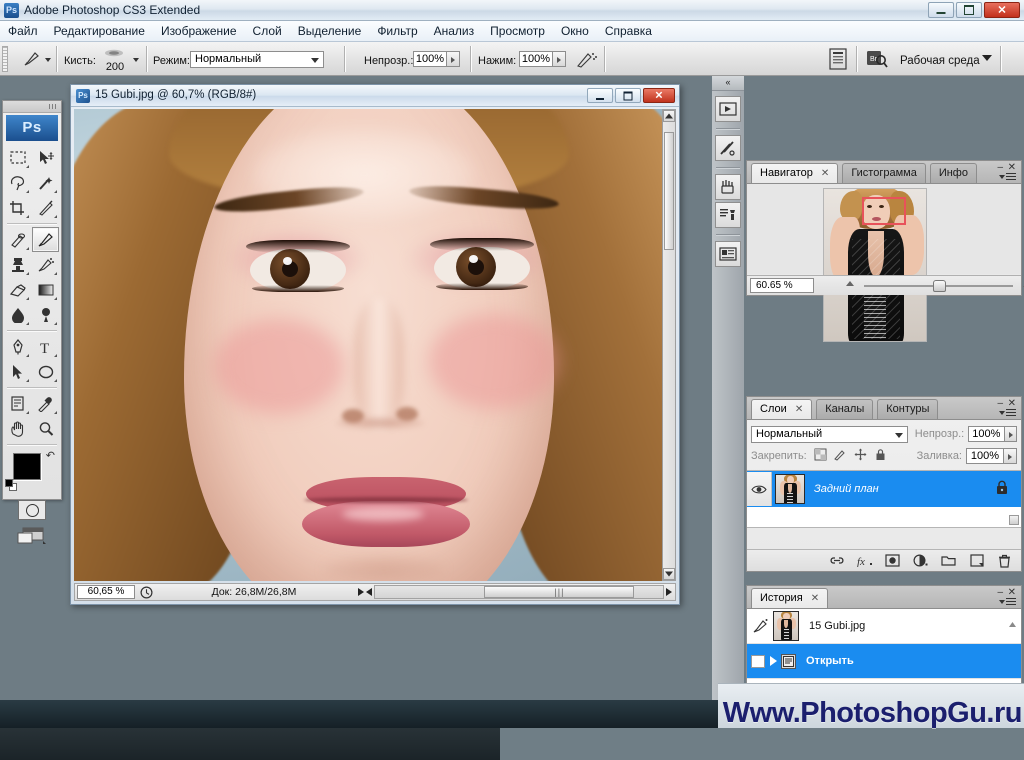  Describe the element at coordinates (669, 191) in the screenshot. I see `vertical-scroll-thumb` at that location.